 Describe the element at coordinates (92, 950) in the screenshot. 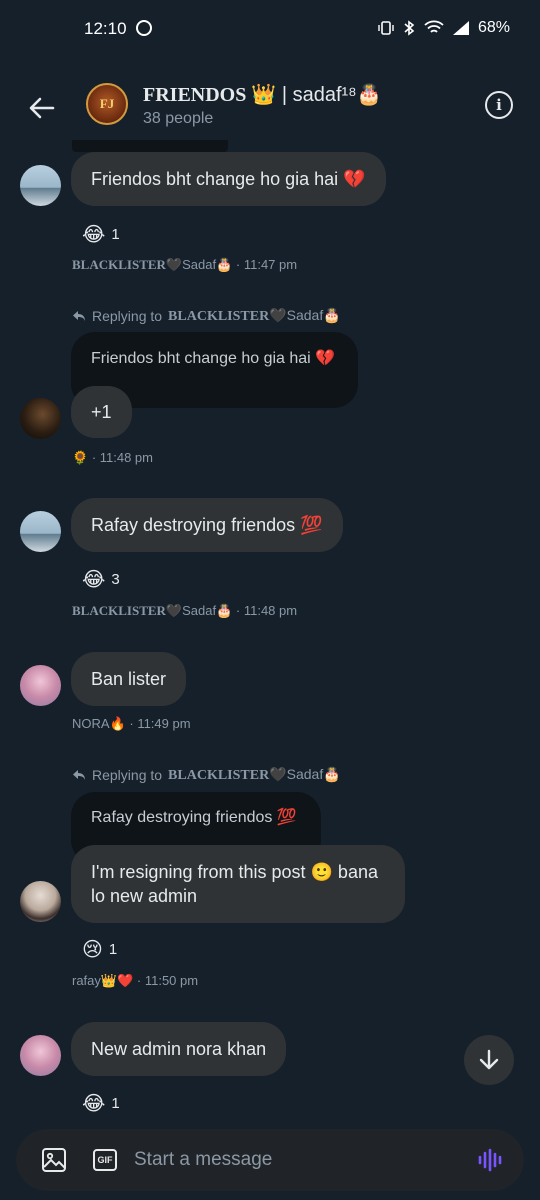

I see `reaction-emoji: 😢` at that location.